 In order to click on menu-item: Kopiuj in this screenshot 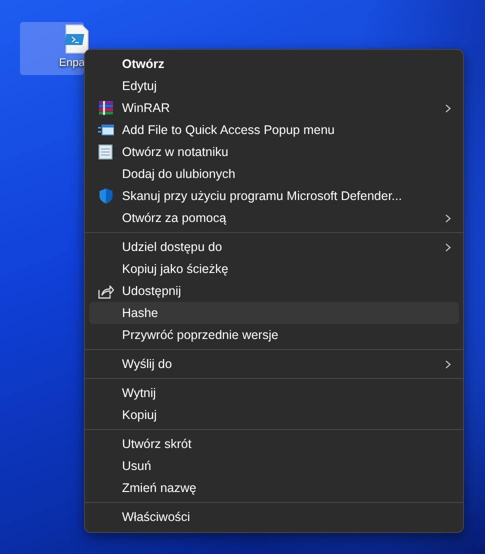, I will do `click(274, 415)`.